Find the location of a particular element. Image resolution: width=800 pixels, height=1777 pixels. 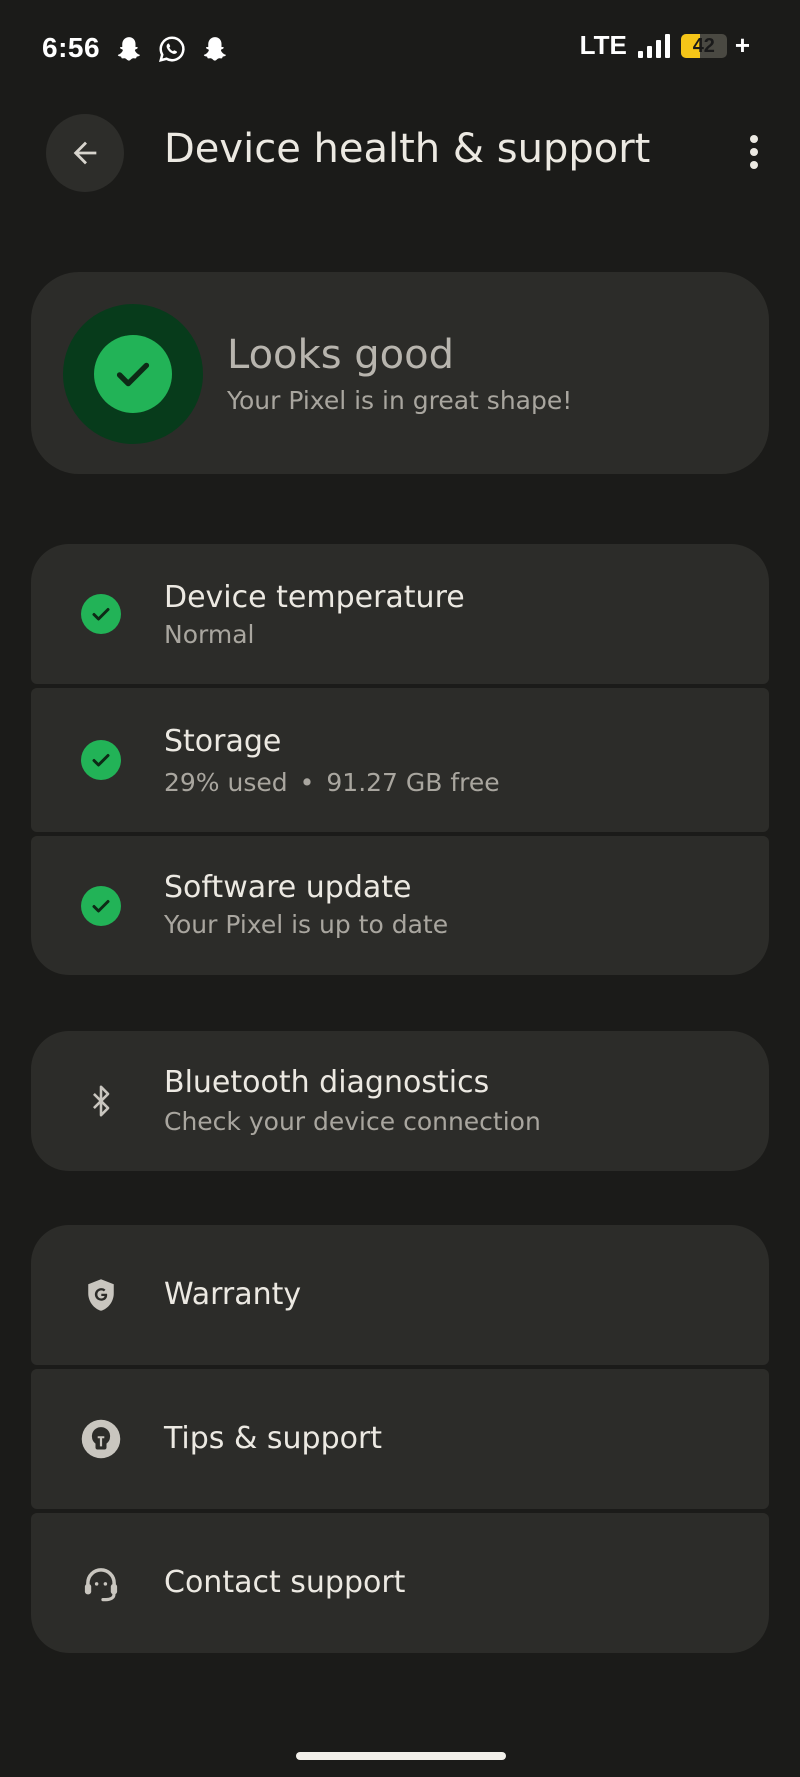

item-title: Storage is located at coordinates (223, 741).